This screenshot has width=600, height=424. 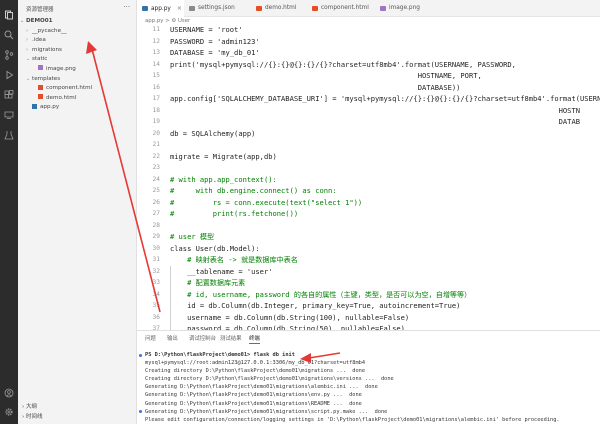 What do you see at coordinates (40, 97) in the screenshot?
I see `html-file-icon` at bounding box center [40, 97].